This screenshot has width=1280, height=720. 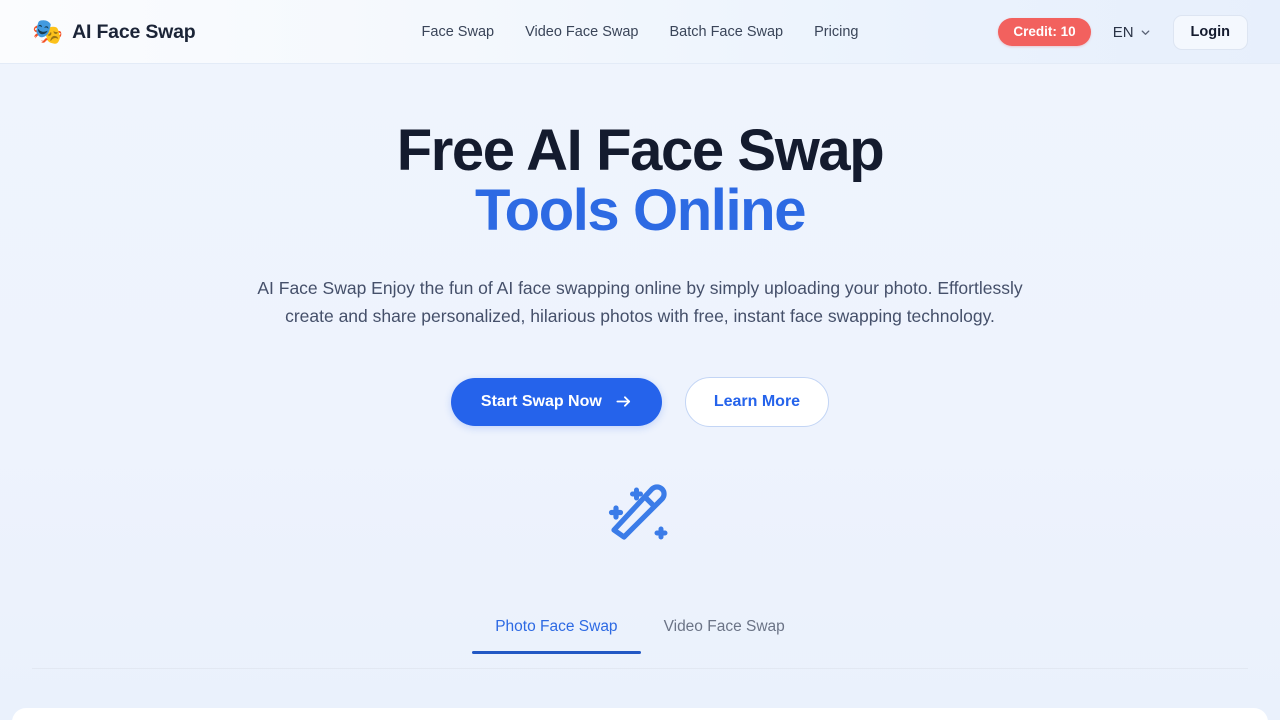 What do you see at coordinates (556, 631) in the screenshot?
I see `tab-photo-face-swap: Photo Face Swap` at bounding box center [556, 631].